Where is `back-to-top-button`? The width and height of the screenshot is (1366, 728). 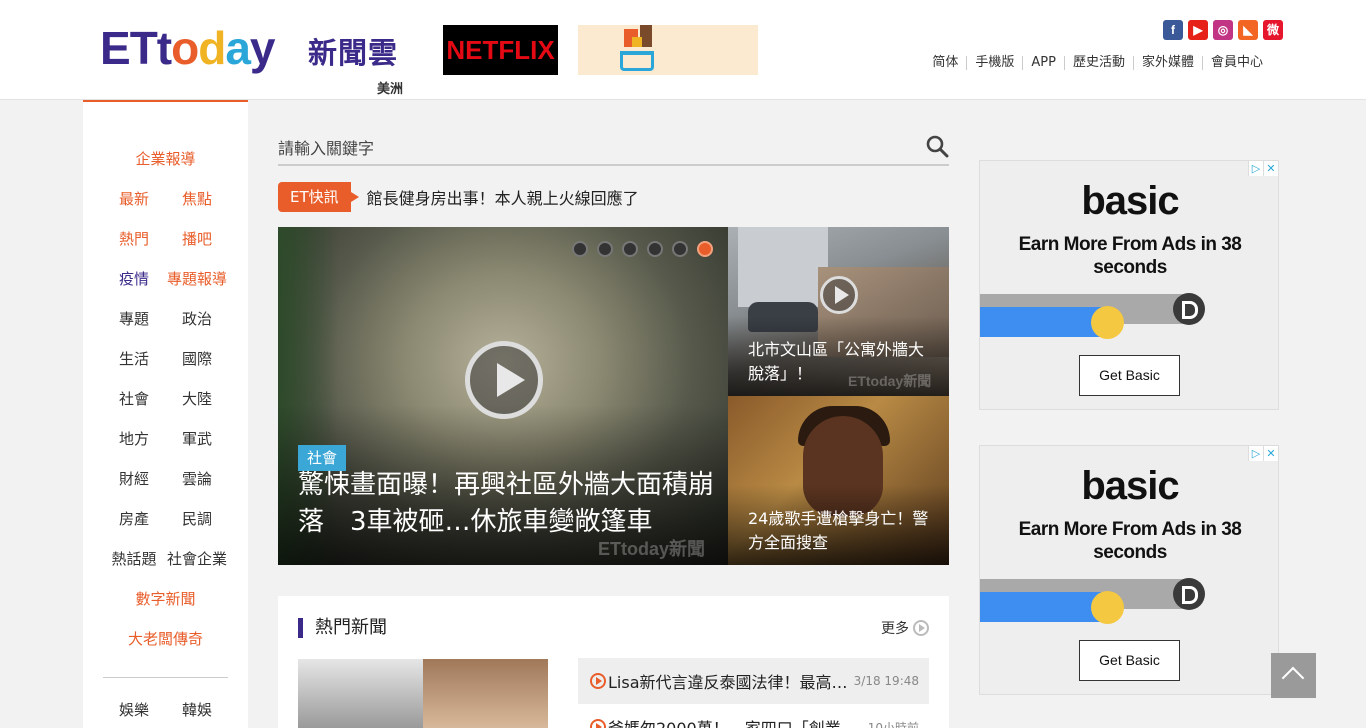 back-to-top-button is located at coordinates (1293, 675).